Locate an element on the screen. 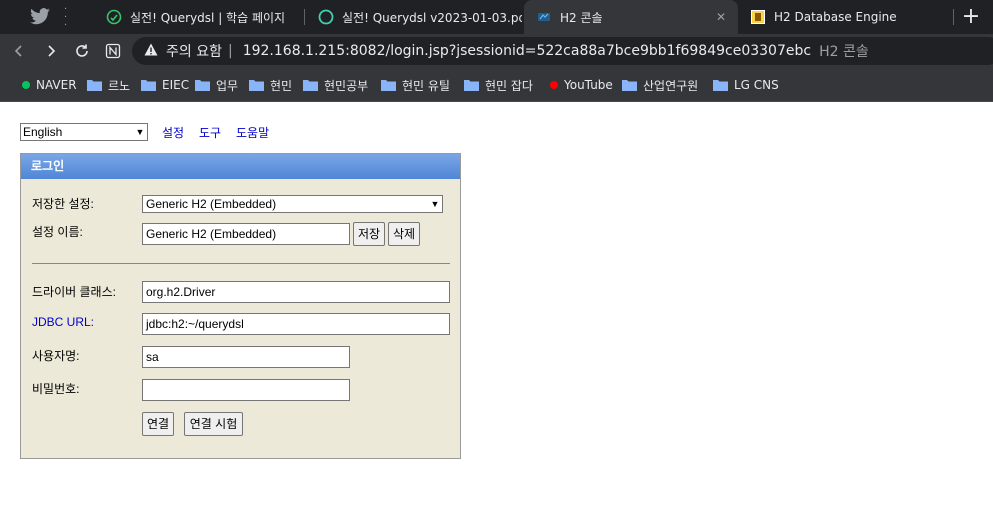 The image size is (993, 507). help-link: 도움말 is located at coordinates (252, 132).